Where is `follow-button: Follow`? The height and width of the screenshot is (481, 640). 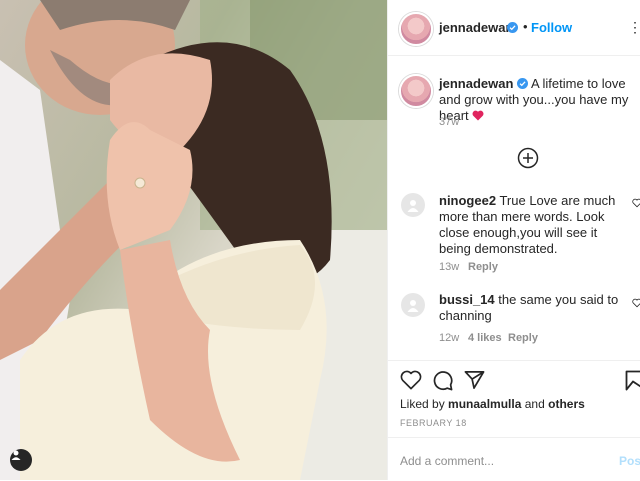 follow-button: Follow is located at coordinates (551, 27).